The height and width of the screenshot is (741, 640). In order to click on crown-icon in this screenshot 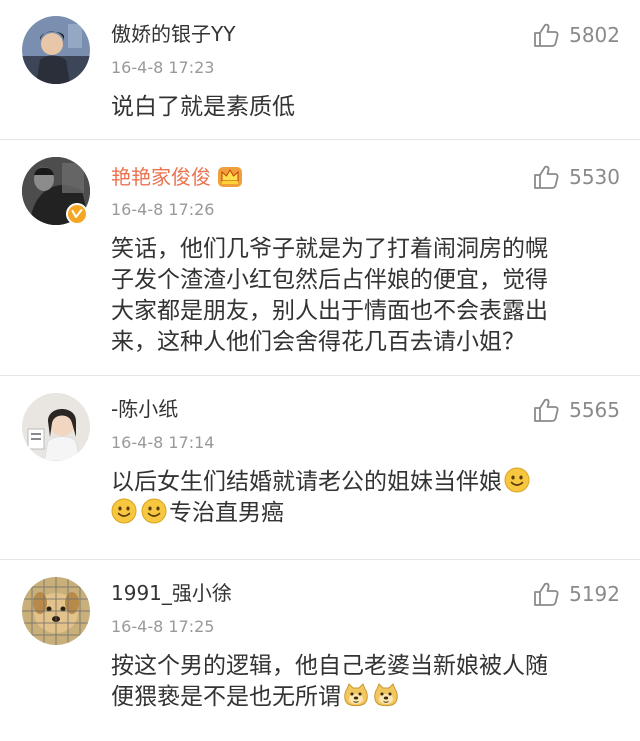, I will do `click(230, 177)`.